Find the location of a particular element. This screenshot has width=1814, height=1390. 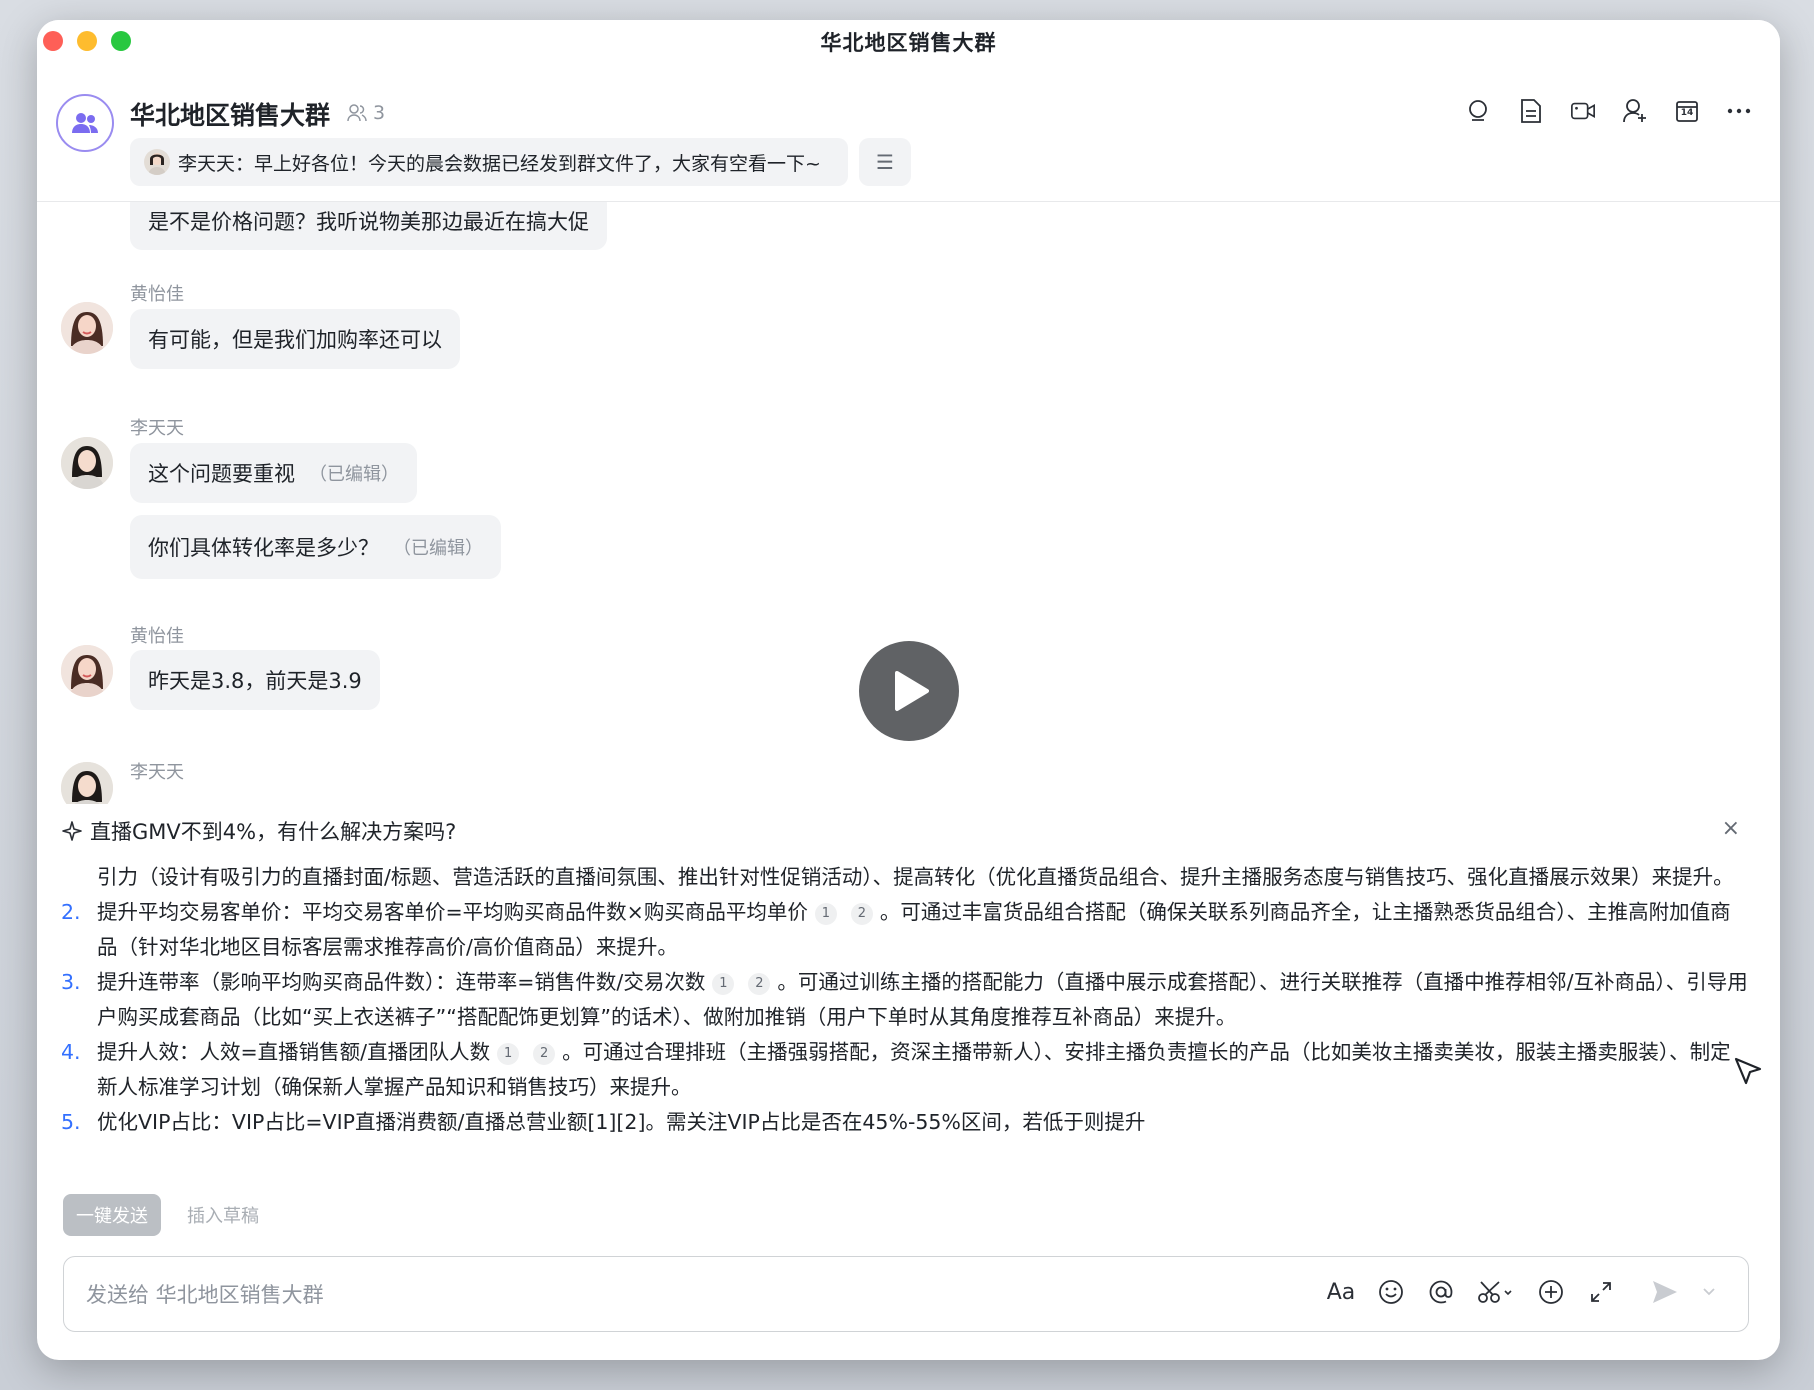

group-icon is located at coordinates (85, 123).